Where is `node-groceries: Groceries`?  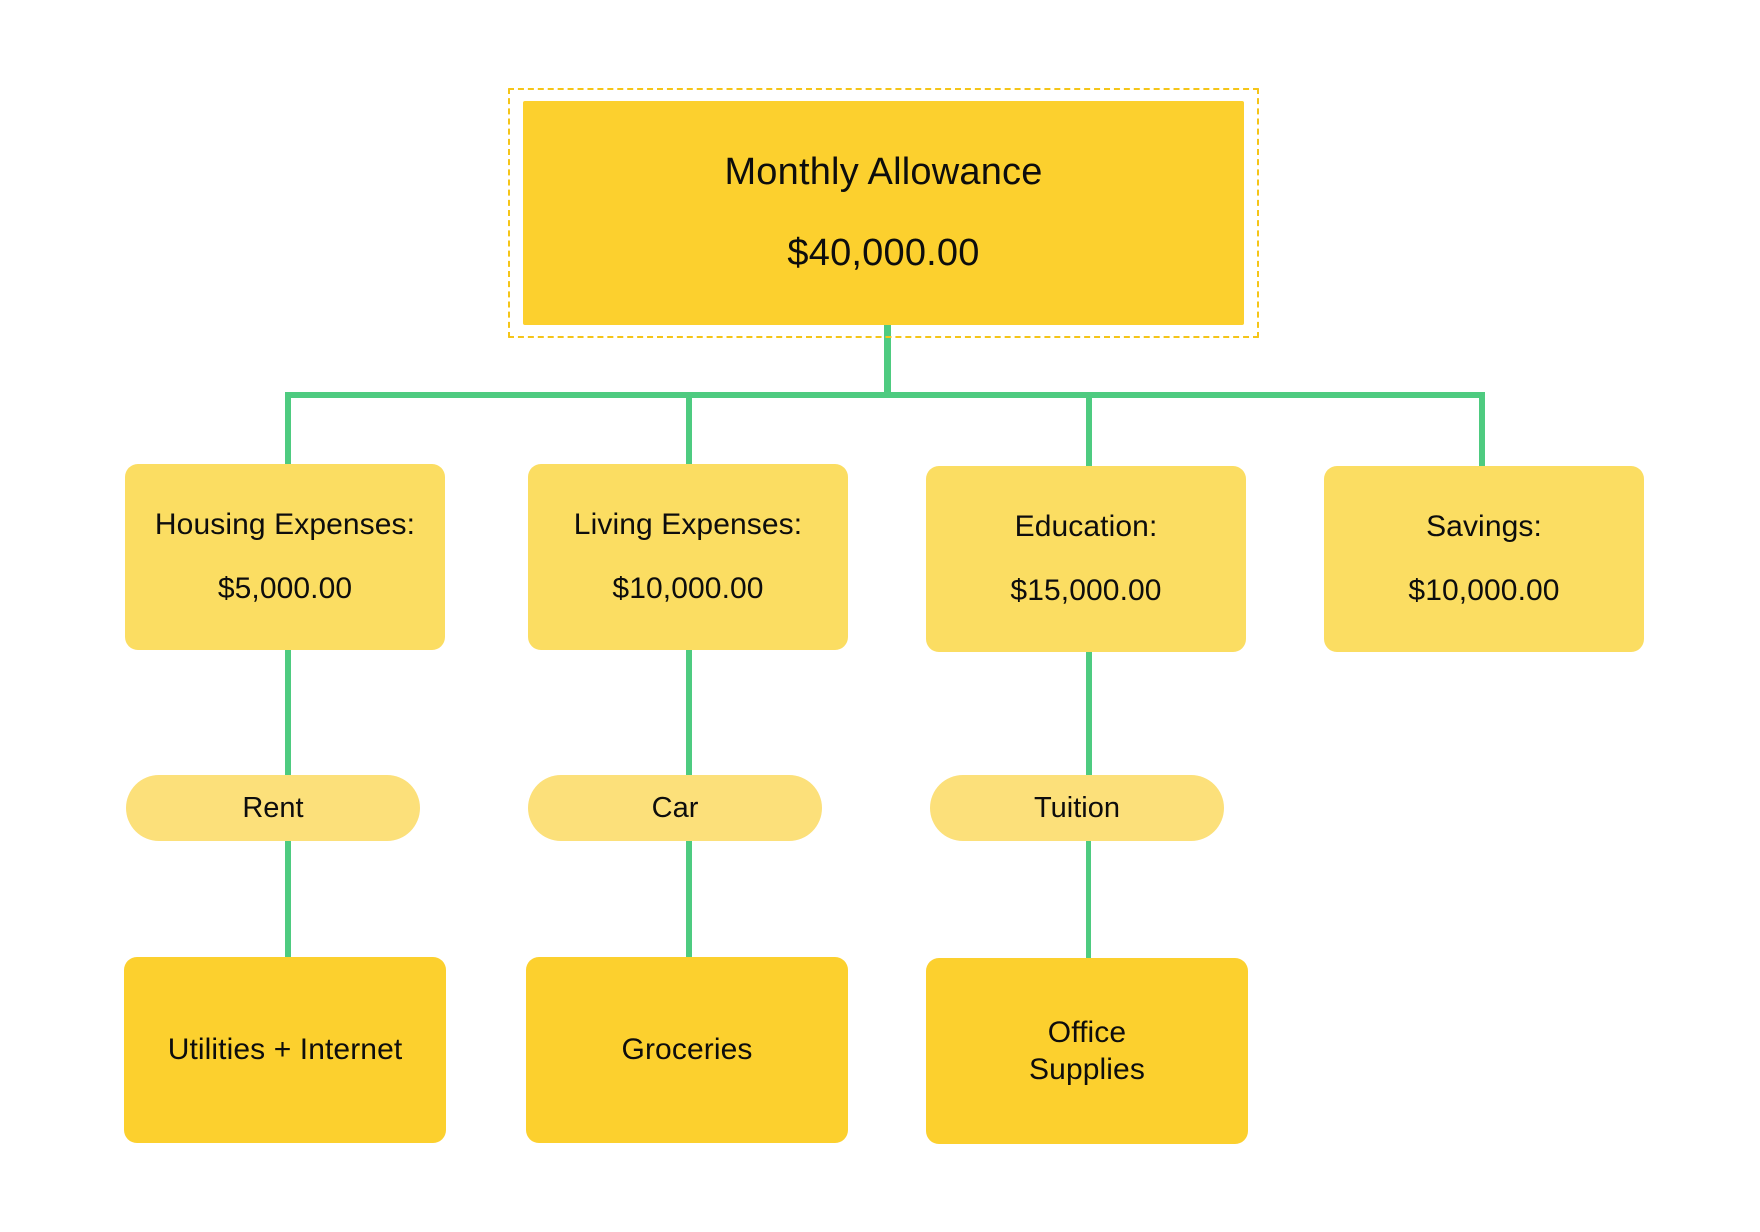
node-groceries: Groceries is located at coordinates (687, 1050).